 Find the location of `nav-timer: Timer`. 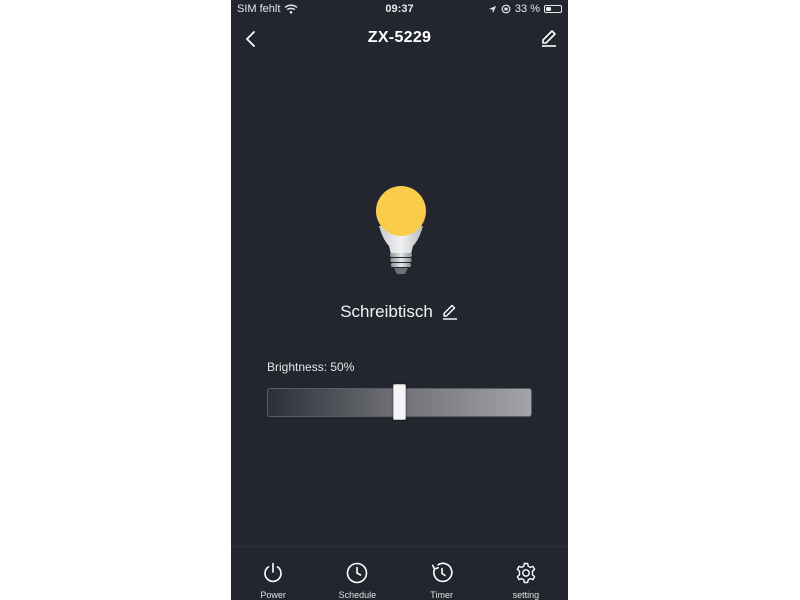

nav-timer: Timer is located at coordinates (442, 573).